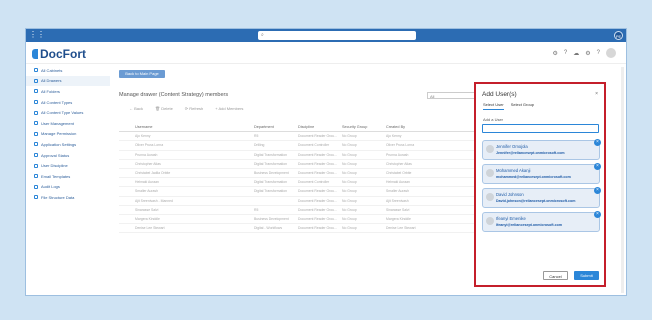 This screenshot has width=652, height=320. I want to click on sidebar-item-drawers: All Drawers, so click(68, 81).